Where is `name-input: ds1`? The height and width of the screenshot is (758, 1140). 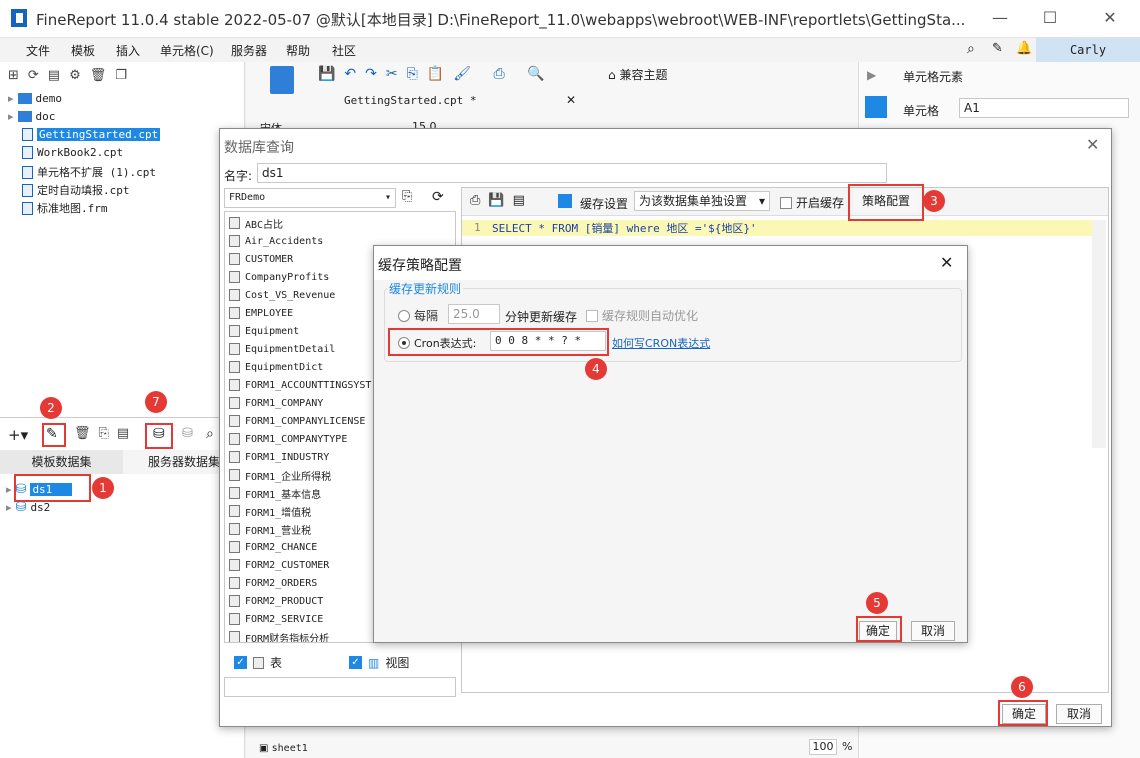
name-input: ds1 is located at coordinates (572, 173).